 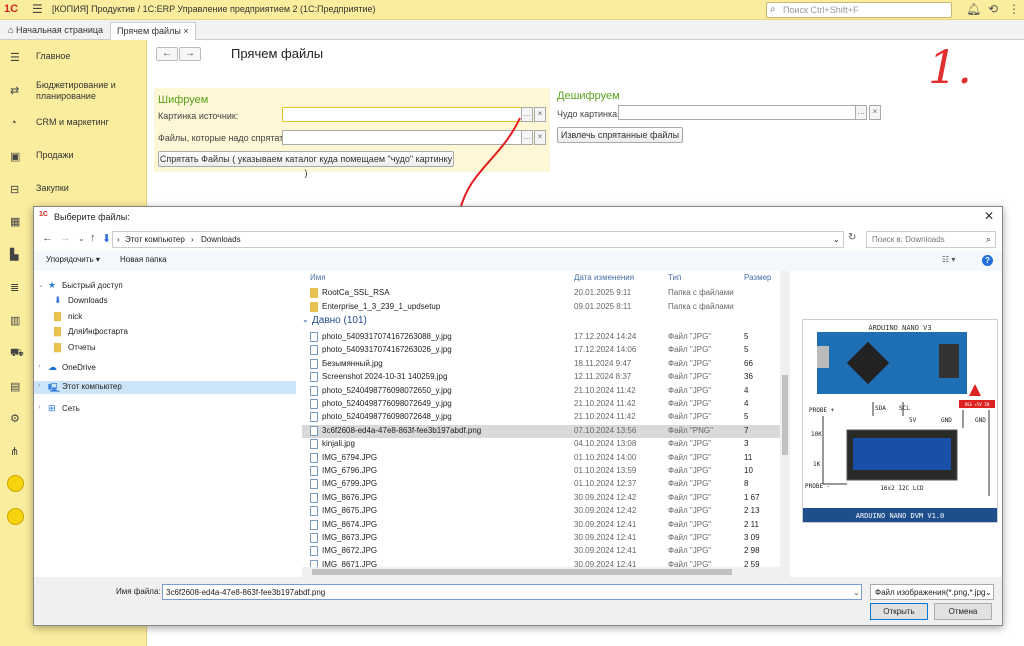 What do you see at coordinates (752, 551) in the screenshot?
I see `cell-size: 2 98` at bounding box center [752, 551].